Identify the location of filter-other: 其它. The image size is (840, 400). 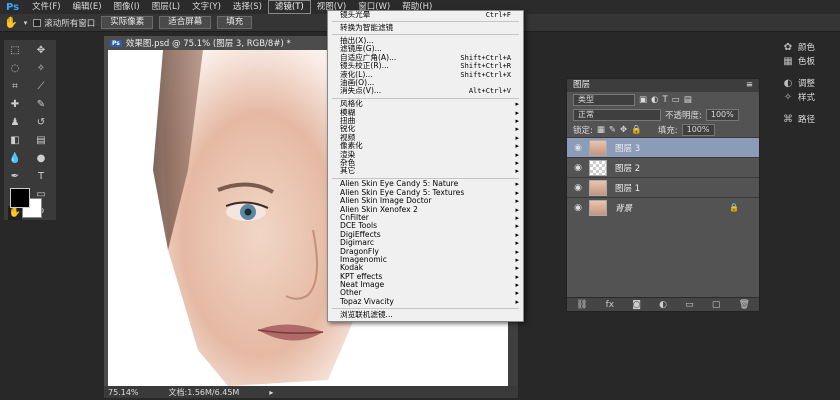
(425, 172).